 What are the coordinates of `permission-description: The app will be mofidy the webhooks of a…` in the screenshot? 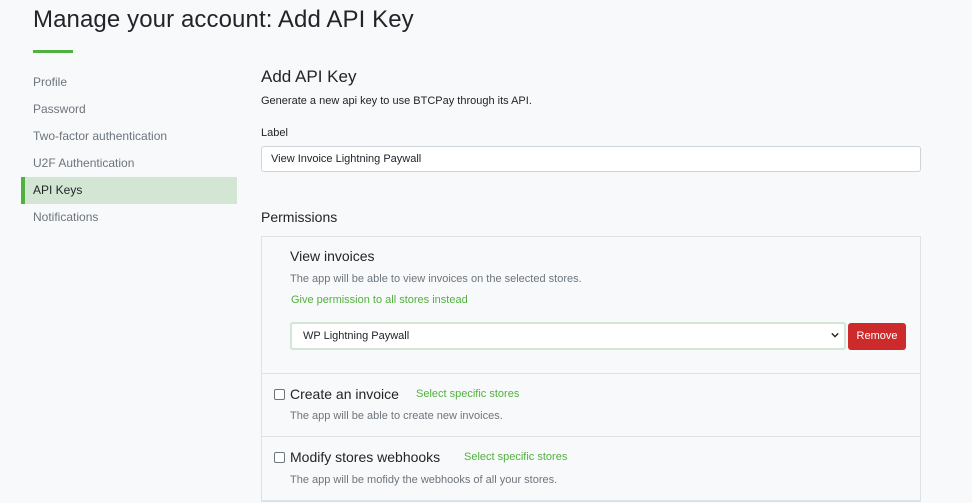 It's located at (424, 480).